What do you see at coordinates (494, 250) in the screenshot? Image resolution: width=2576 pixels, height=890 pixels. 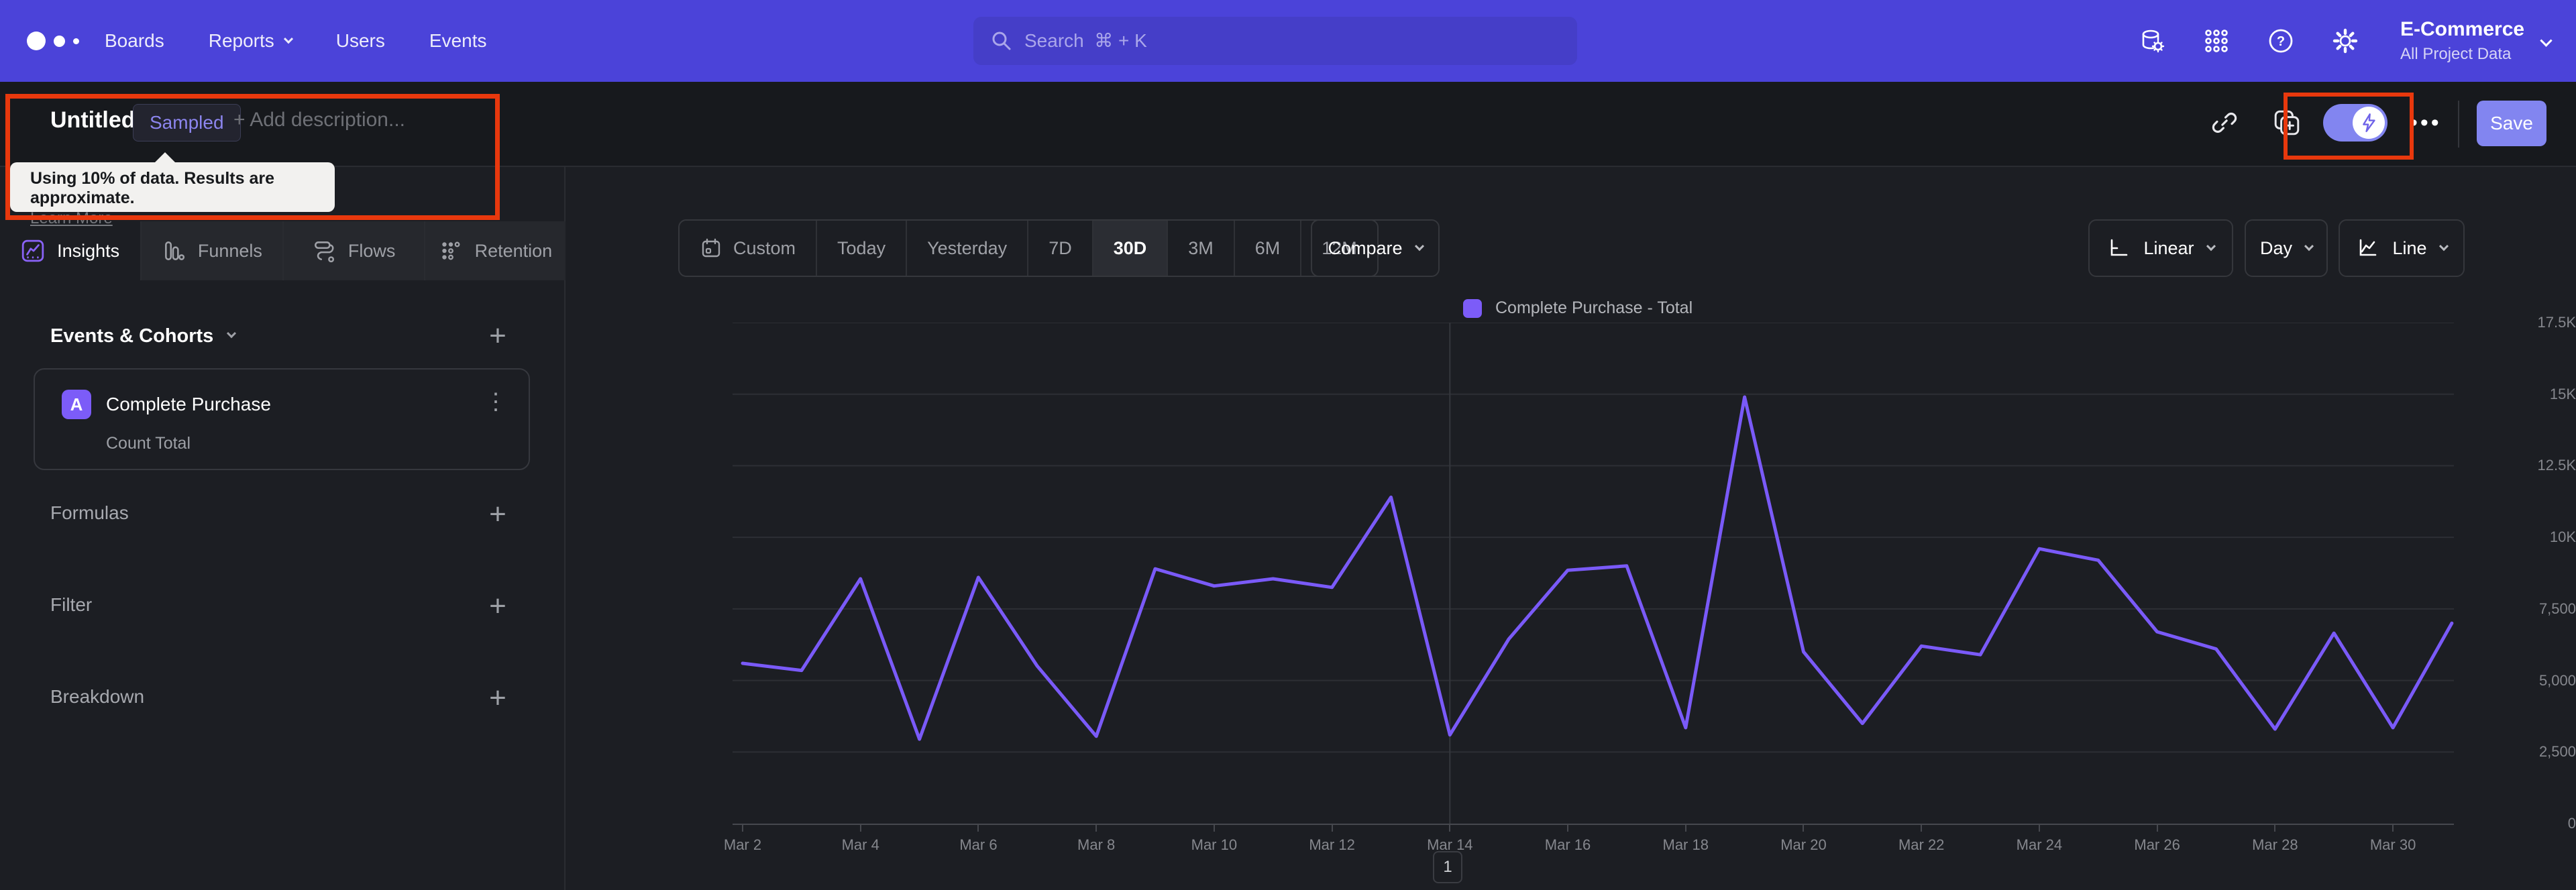 I see `tab-retention: Retention` at bounding box center [494, 250].